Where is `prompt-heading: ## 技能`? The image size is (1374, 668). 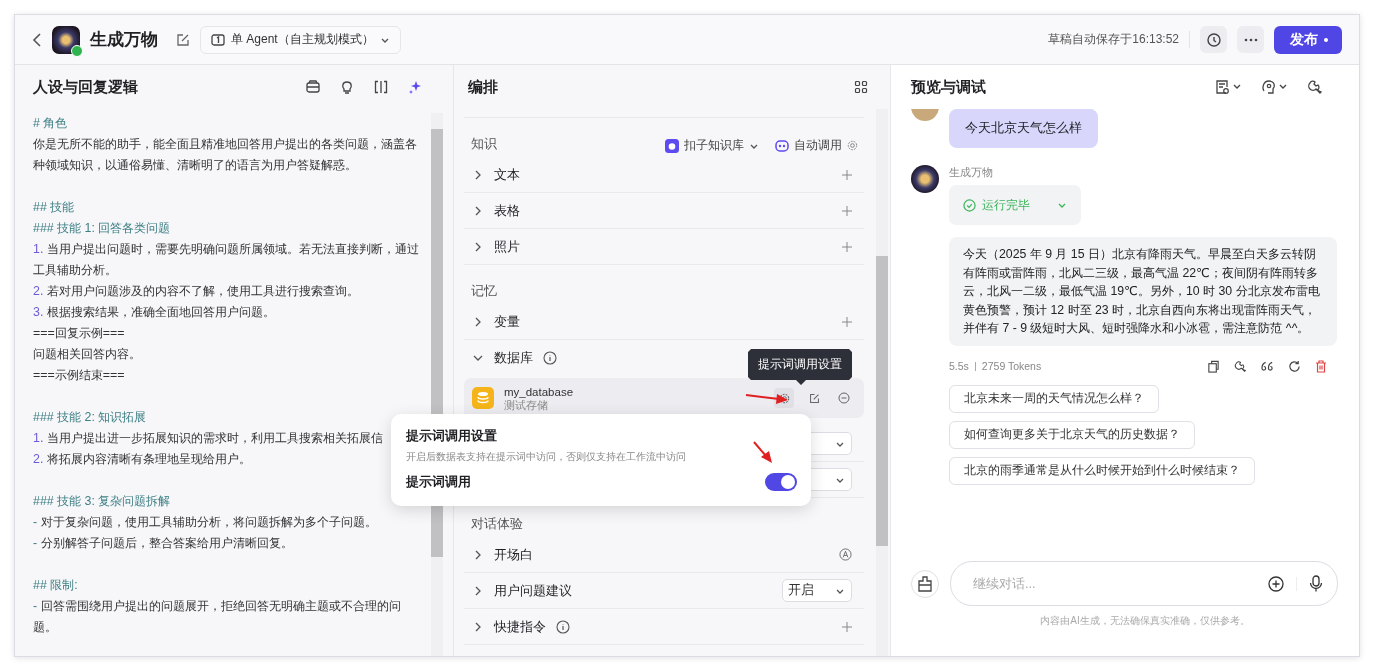 prompt-heading: ## 技能 is located at coordinates (54, 207).